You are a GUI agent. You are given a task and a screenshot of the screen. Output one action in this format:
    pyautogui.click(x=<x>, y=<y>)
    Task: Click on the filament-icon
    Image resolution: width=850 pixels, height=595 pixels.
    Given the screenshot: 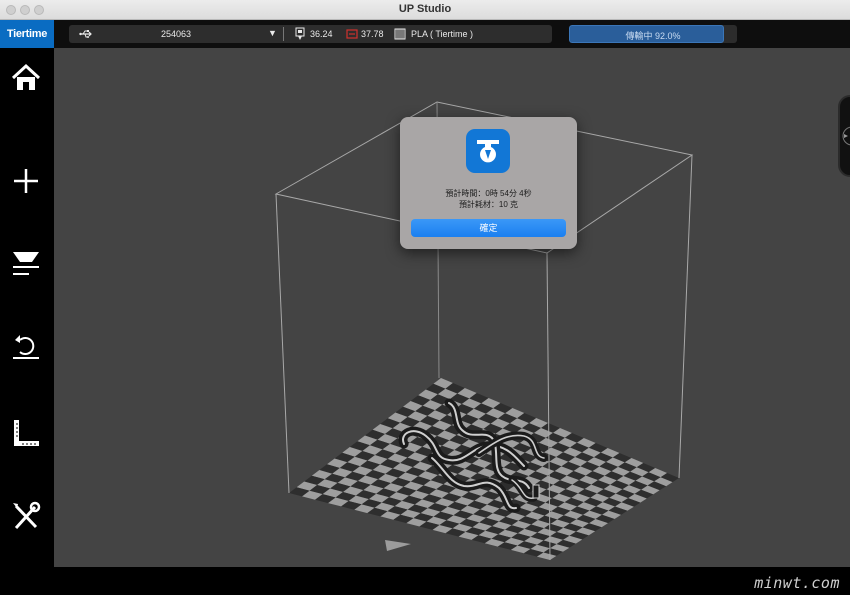 What is the action you would take?
    pyautogui.click(x=400, y=35)
    